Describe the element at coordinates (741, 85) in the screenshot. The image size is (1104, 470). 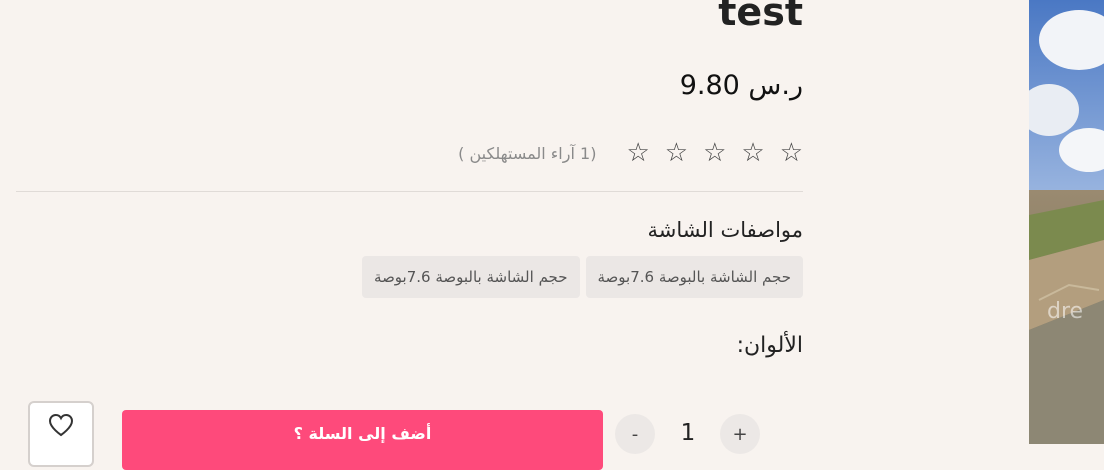
I see `product-price: ر.س 9.80` at that location.